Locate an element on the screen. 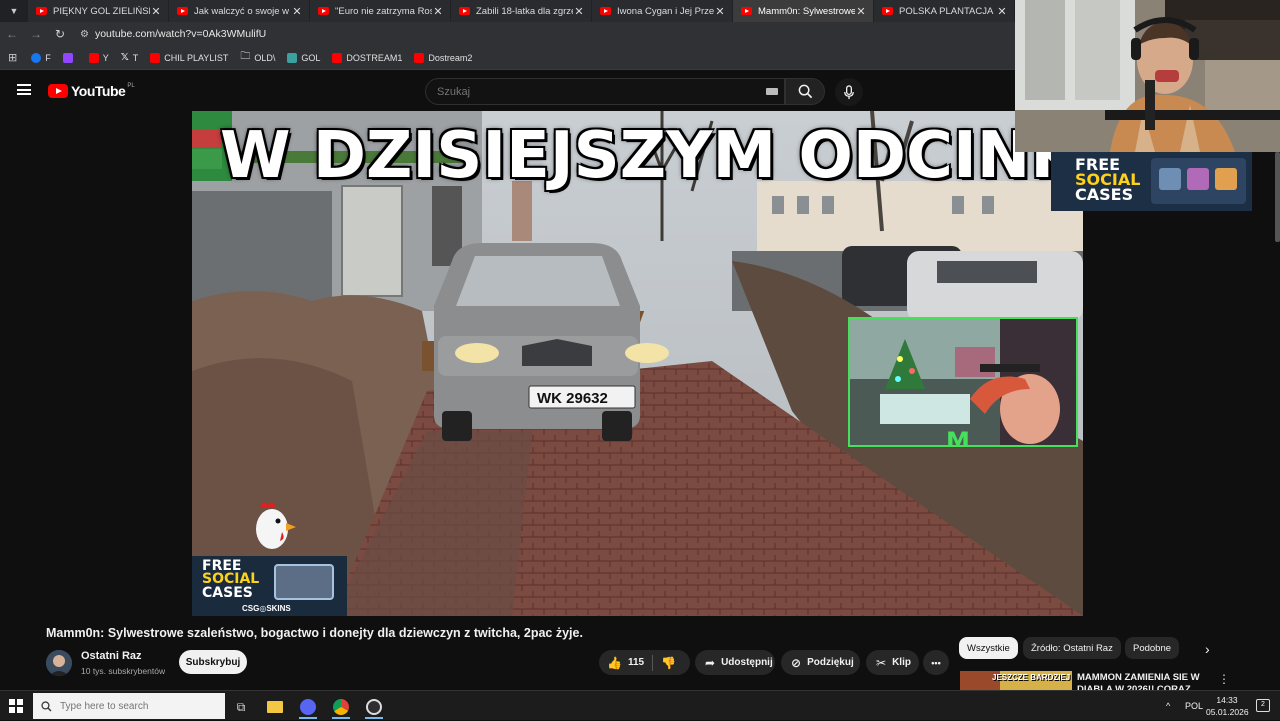 Image resolution: width=1280 pixels, height=721 pixels. thanks-button: ⊘ Podziękuj is located at coordinates (820, 662).